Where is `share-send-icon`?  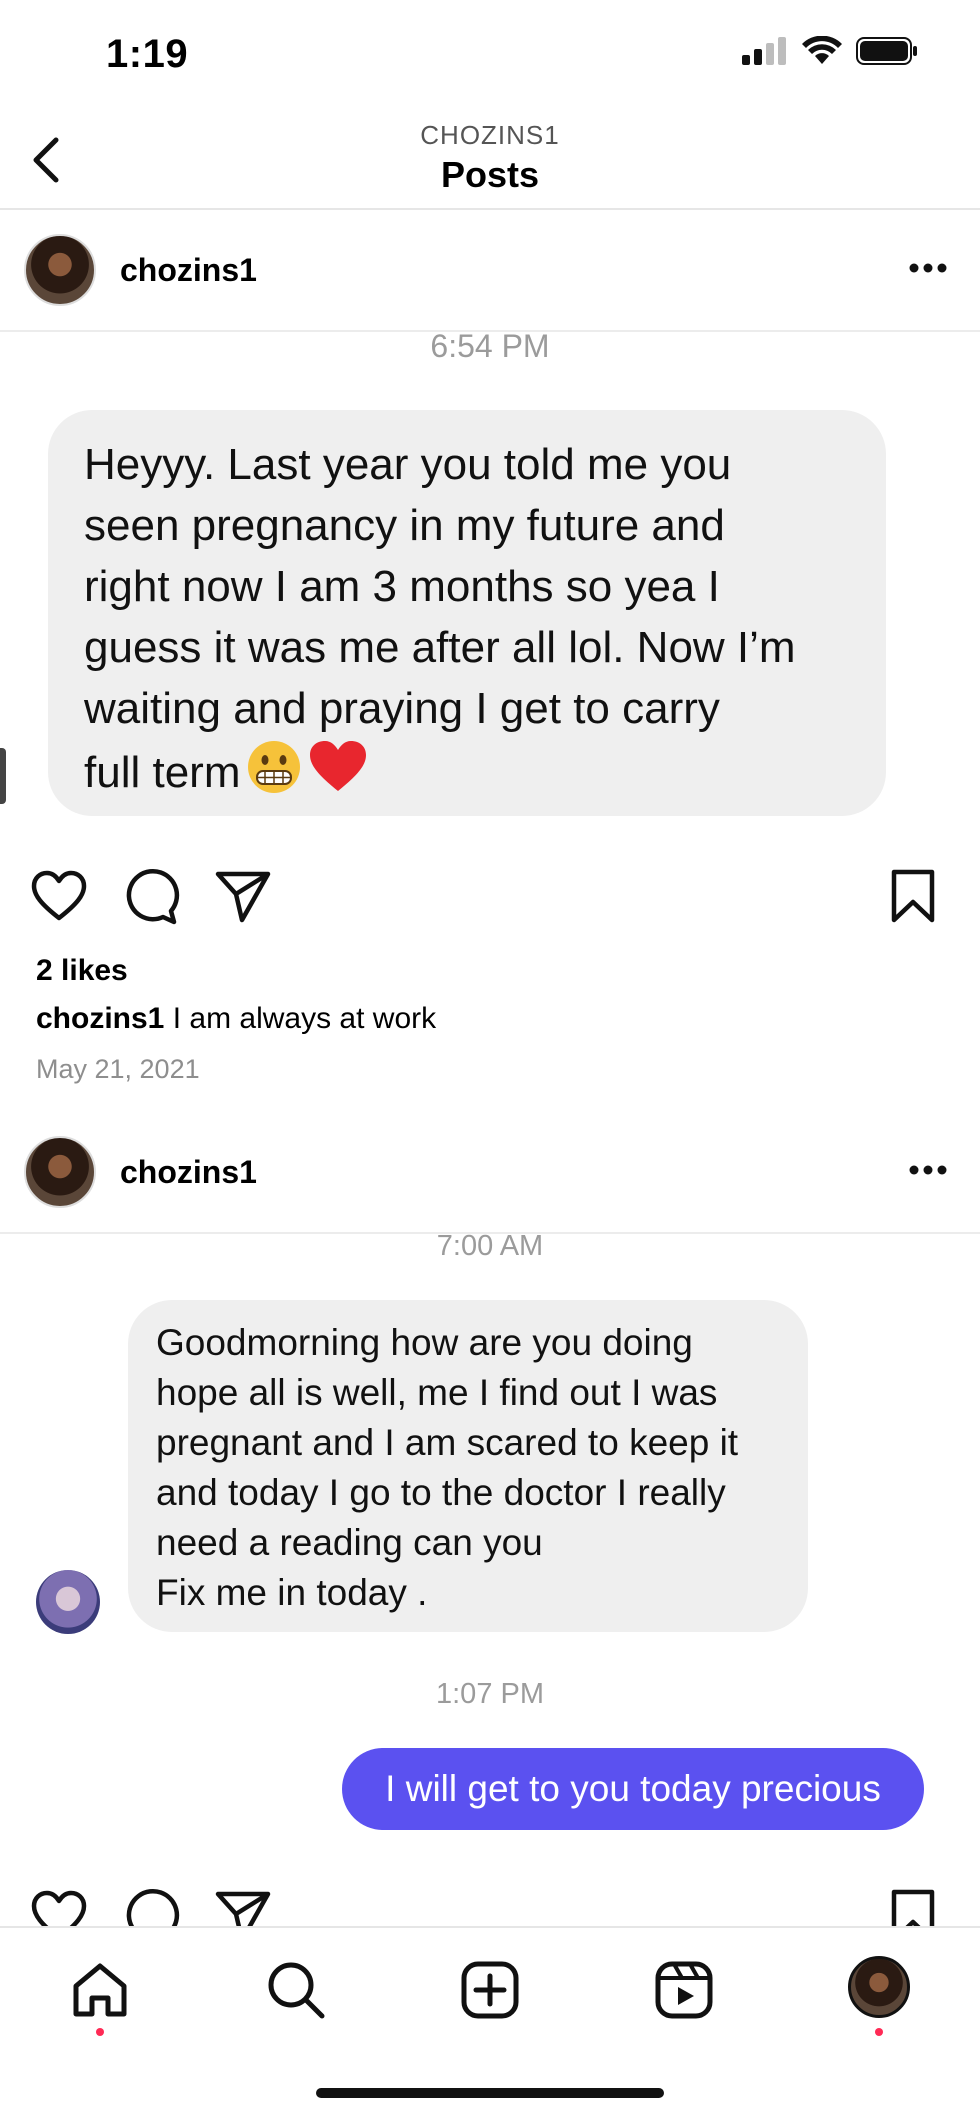
share-send-icon is located at coordinates (243, 897).